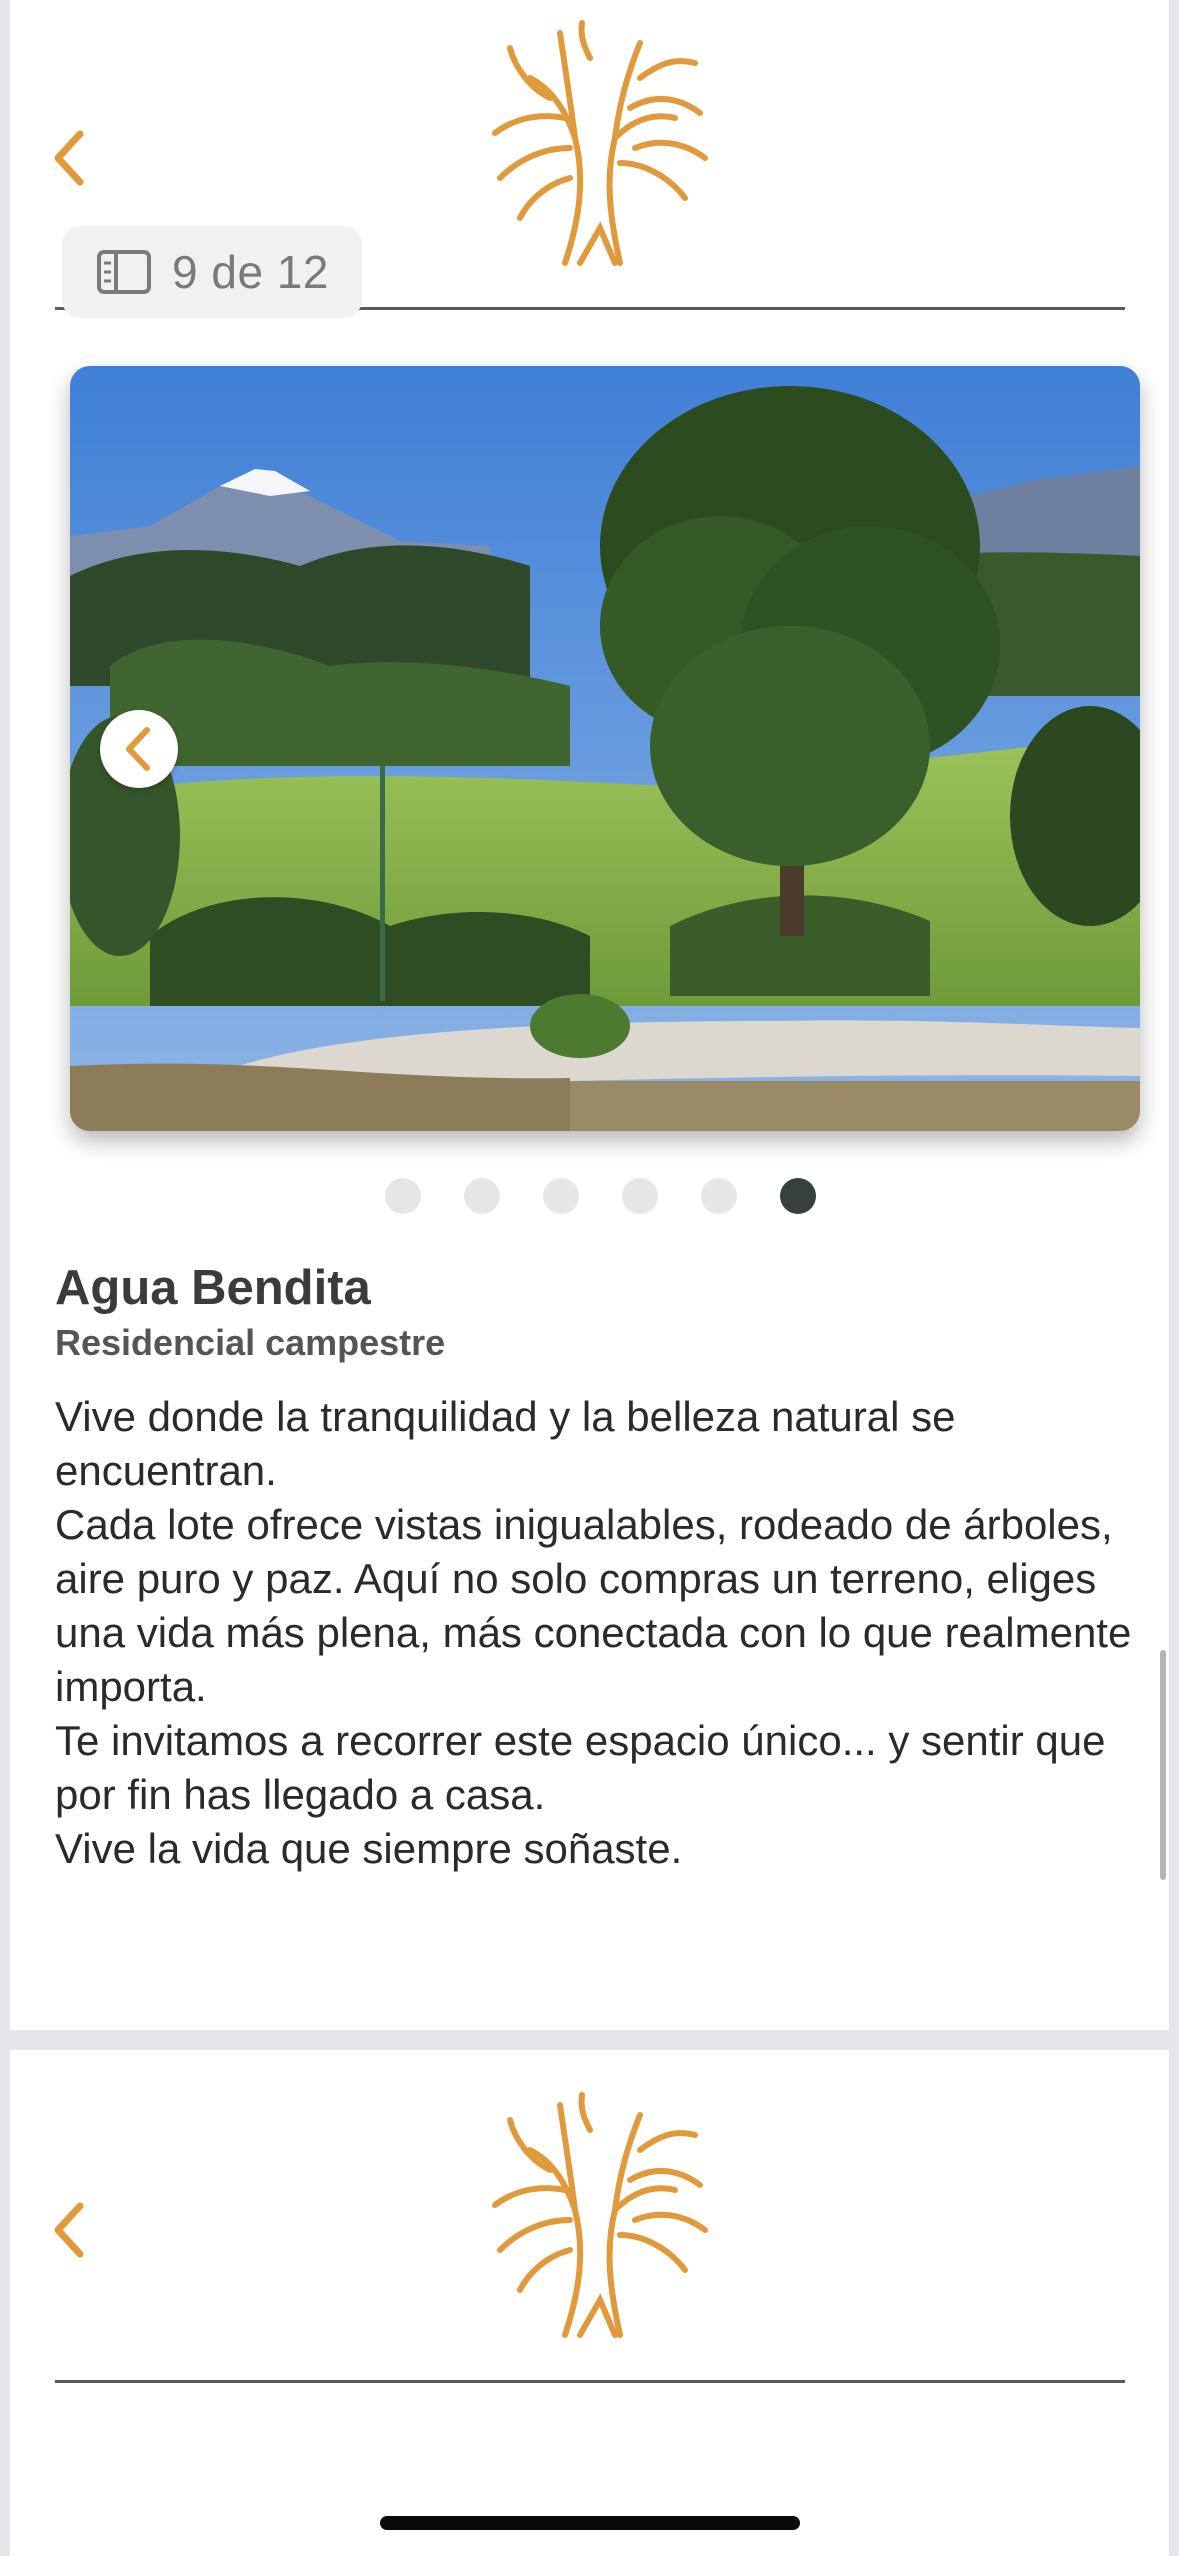  Describe the element at coordinates (590, 2523) in the screenshot. I see `home-indicator` at that location.